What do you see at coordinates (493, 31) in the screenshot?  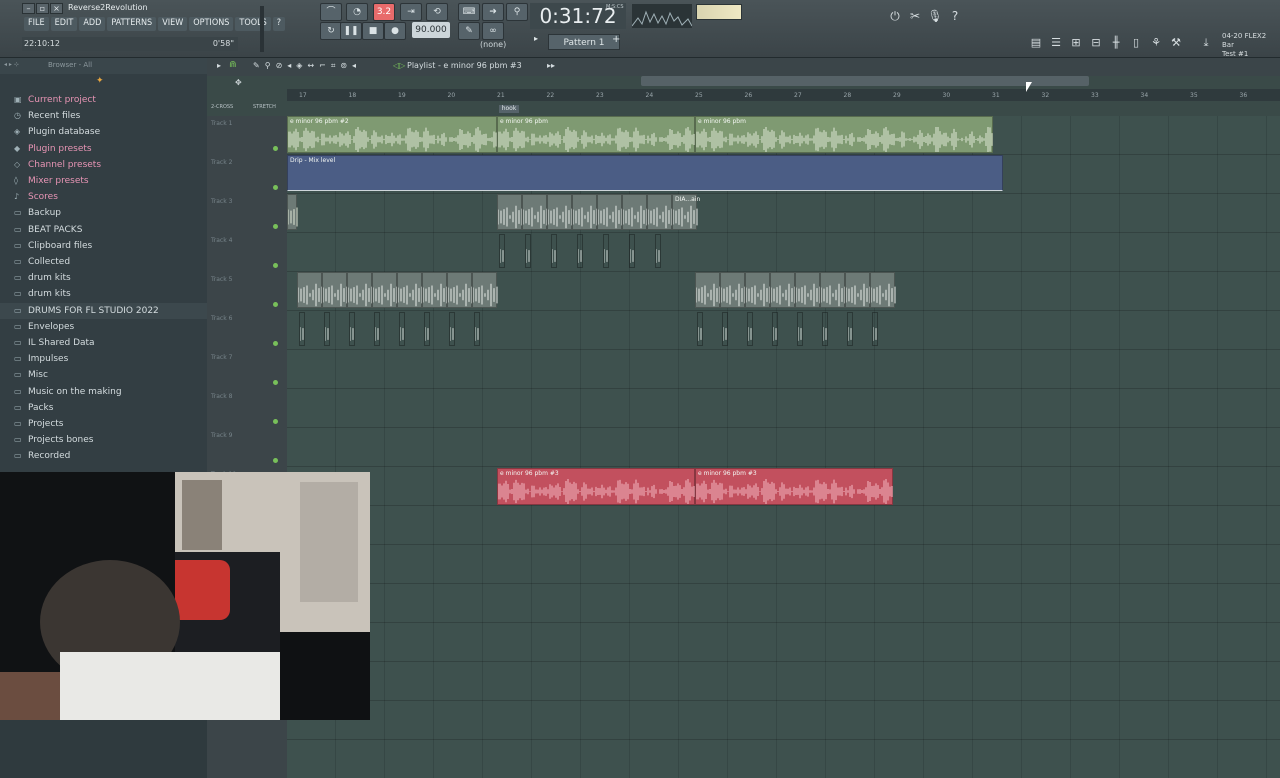 I see `link-icon: ∞` at bounding box center [493, 31].